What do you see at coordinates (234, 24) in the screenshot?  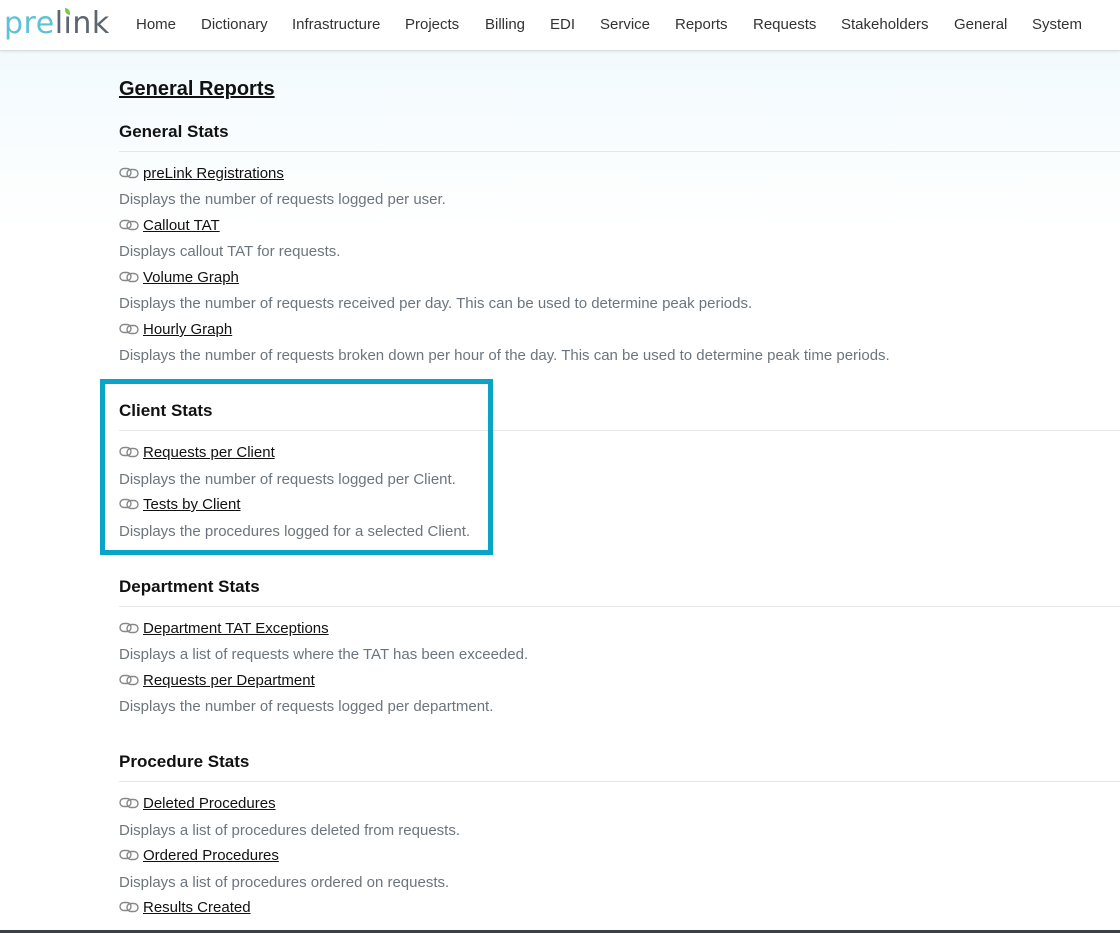 I see `nav-dictionary: Dictionary` at bounding box center [234, 24].